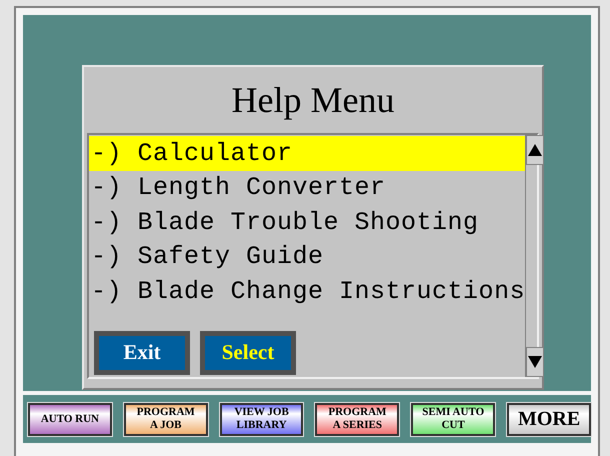 Image resolution: width=610 pixels, height=456 pixels. Describe the element at coordinates (307, 291) in the screenshot. I see `menu-item: -) Blade Change Instructions` at that location.